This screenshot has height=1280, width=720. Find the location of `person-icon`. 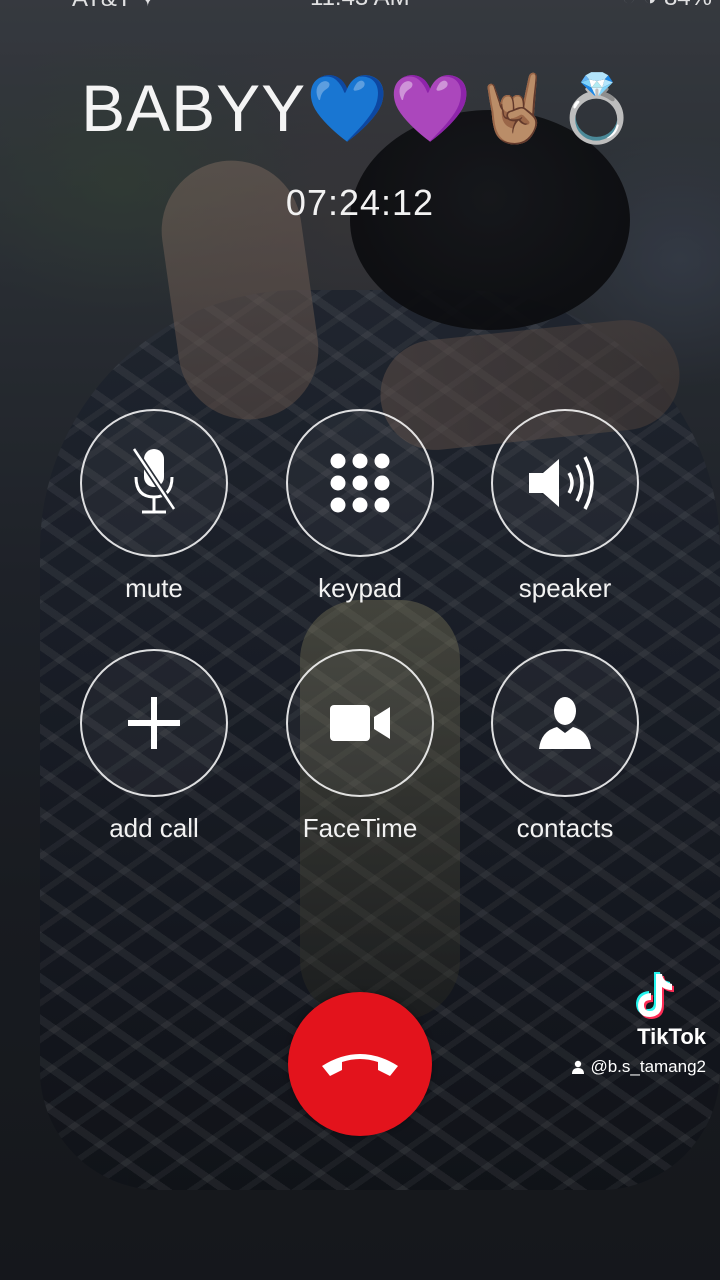

person-icon is located at coordinates (565, 723).